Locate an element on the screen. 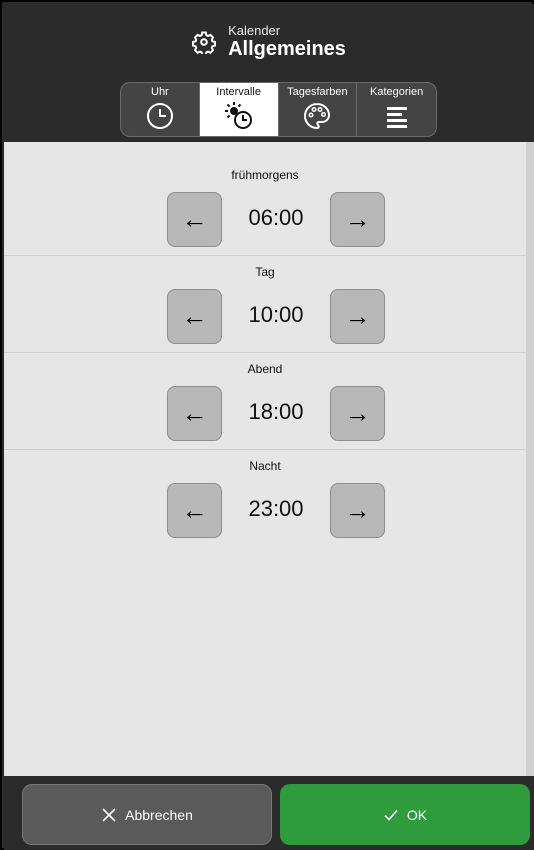 This screenshot has width=534, height=850. tab-label: Tagesfarben is located at coordinates (317, 92).